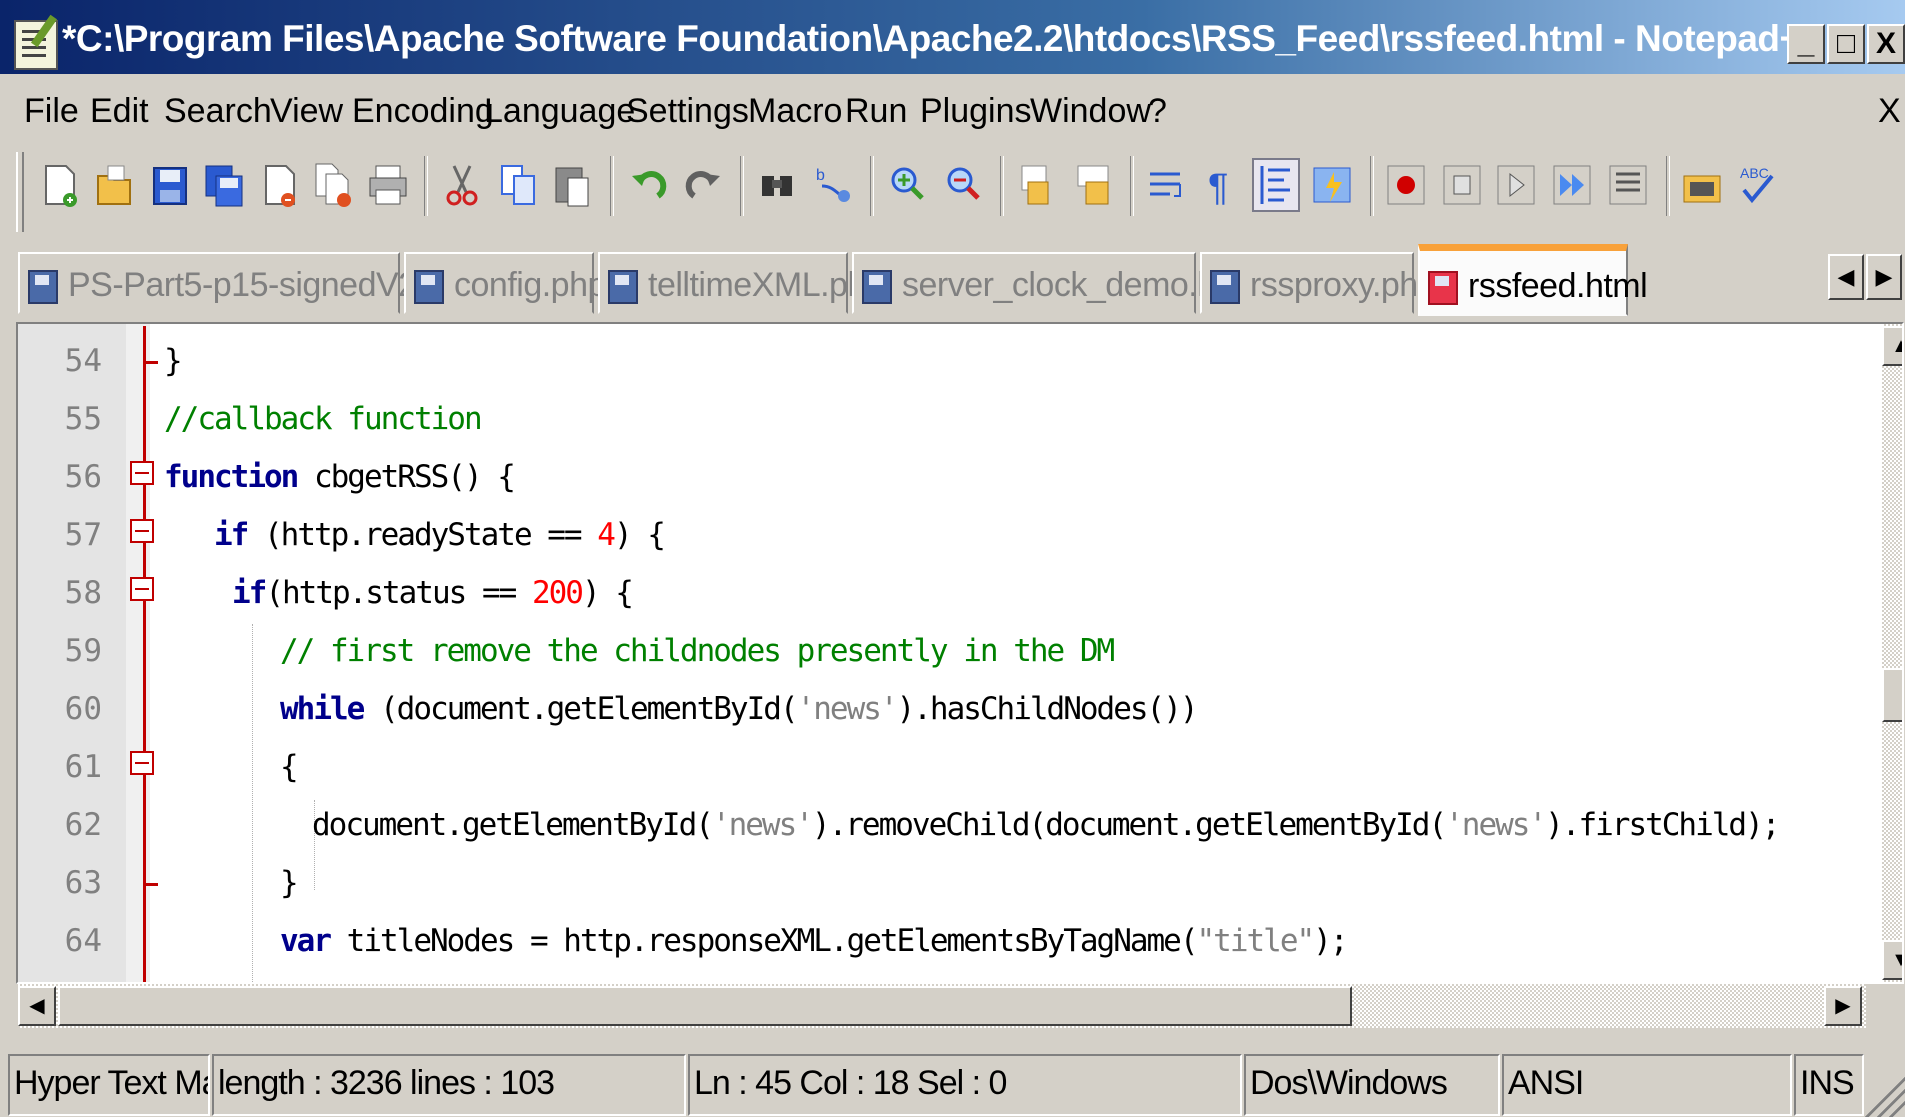 The width and height of the screenshot is (1905, 1117). What do you see at coordinates (949, 479) in the screenshot?
I see `code-line: 56 function cbgetRSS() {` at bounding box center [949, 479].